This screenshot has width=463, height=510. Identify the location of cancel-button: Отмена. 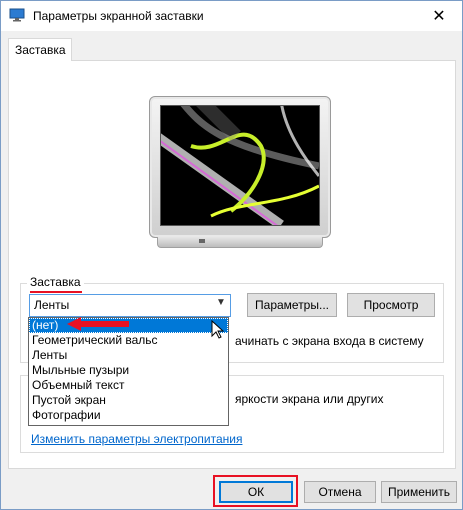
(340, 492).